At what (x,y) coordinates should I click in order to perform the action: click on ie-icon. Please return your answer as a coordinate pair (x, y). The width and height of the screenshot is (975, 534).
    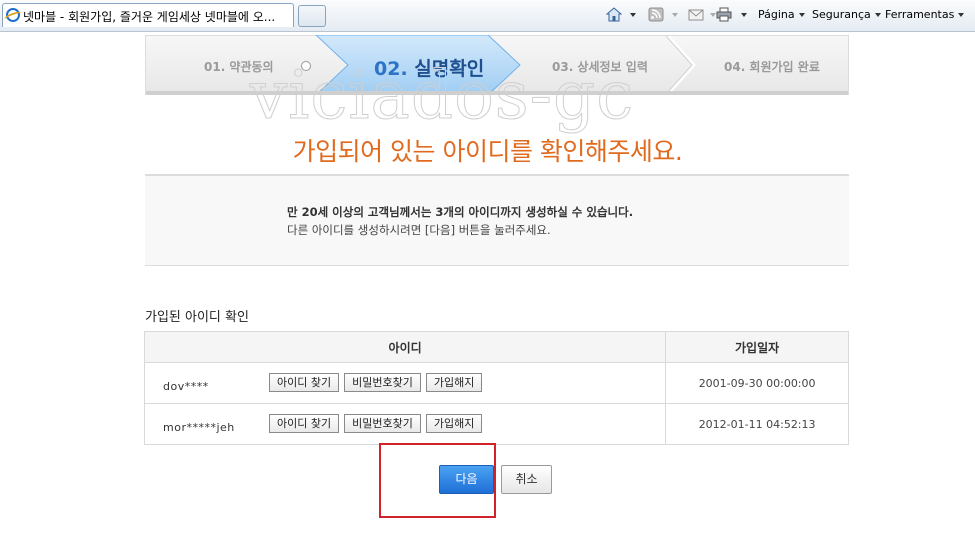
    Looking at the image, I should click on (13, 15).